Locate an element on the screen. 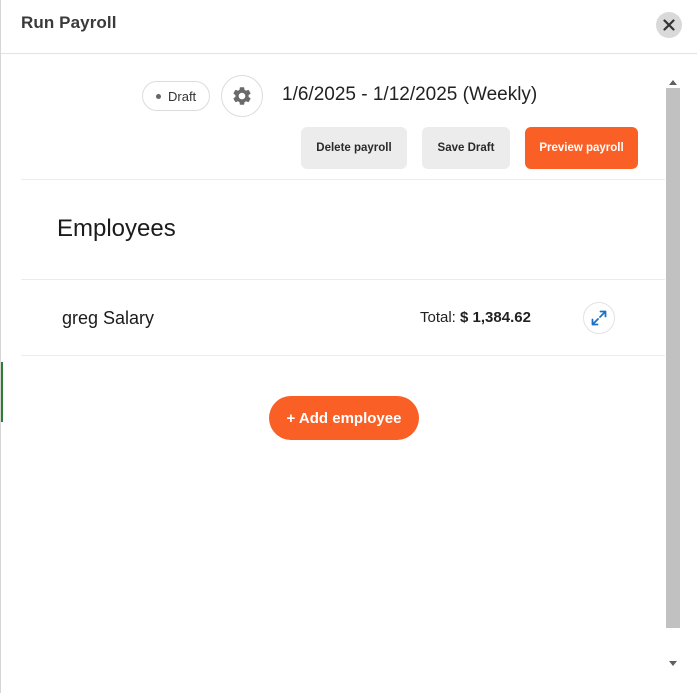  settings-button is located at coordinates (242, 96).